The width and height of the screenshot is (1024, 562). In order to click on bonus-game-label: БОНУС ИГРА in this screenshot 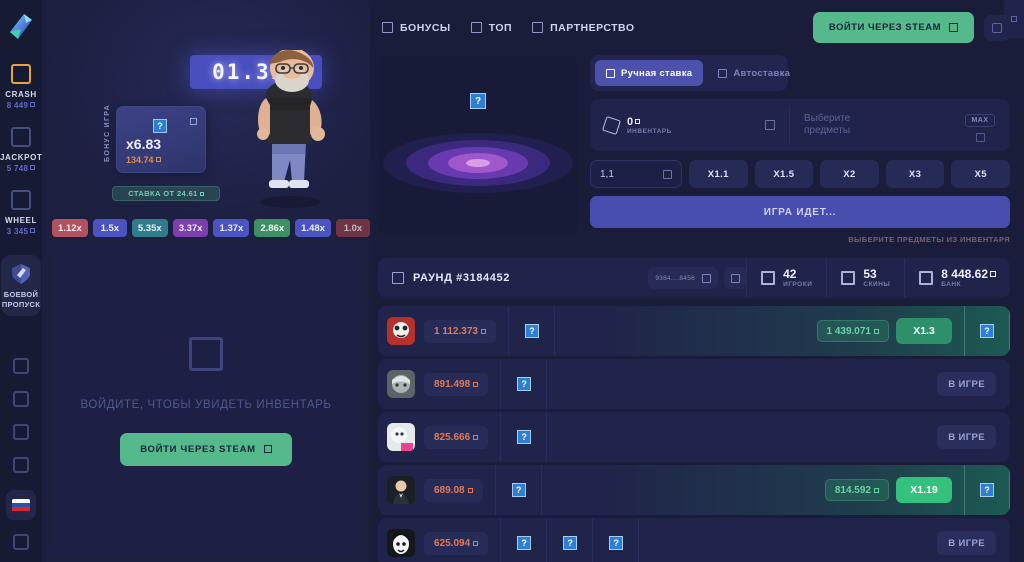, I will do `click(107, 133)`.